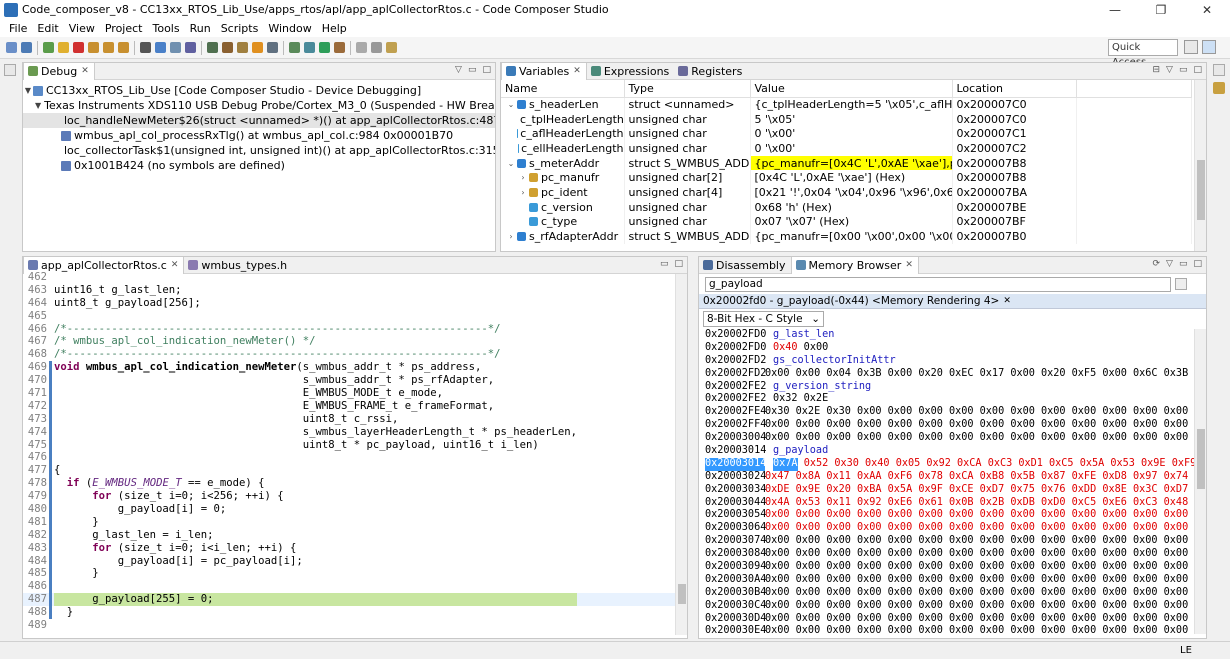 Image resolution: width=1230 pixels, height=659 pixels. What do you see at coordinates (361, 47) in the screenshot?
I see `search-icon` at bounding box center [361, 47].